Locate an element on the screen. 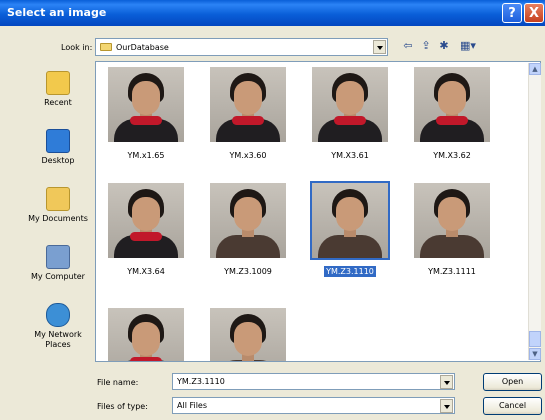  look-in-dropdown: OurDatabase is located at coordinates (241, 47).